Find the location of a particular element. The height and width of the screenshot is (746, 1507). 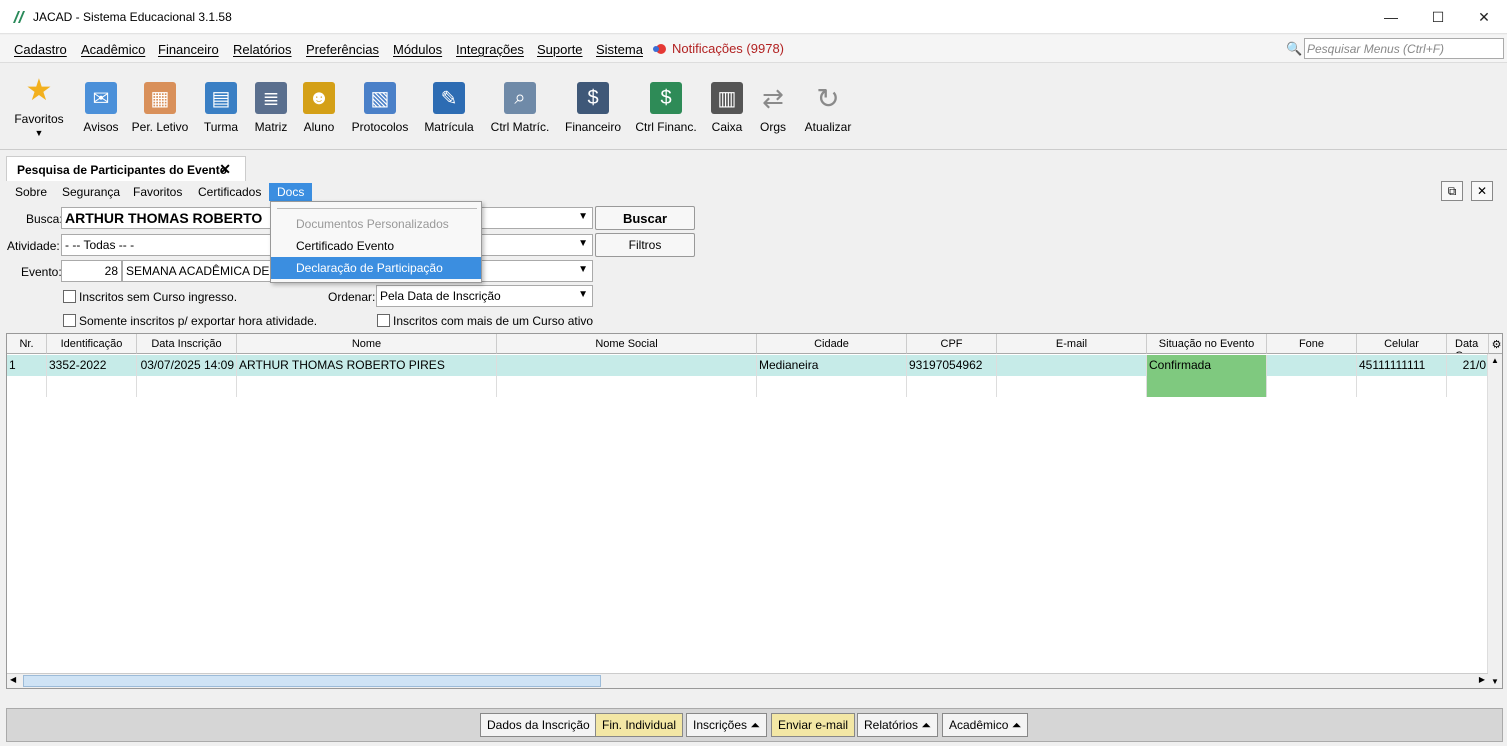

calendar-icon: ▦ is located at coordinates (160, 98).